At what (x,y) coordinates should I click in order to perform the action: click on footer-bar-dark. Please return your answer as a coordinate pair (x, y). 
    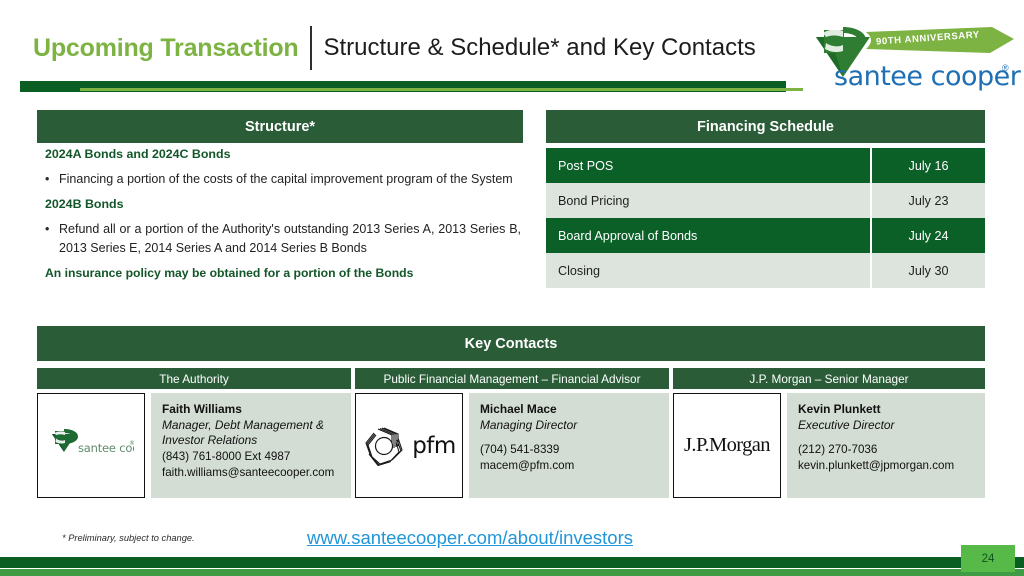
    Looking at the image, I should click on (512, 562).